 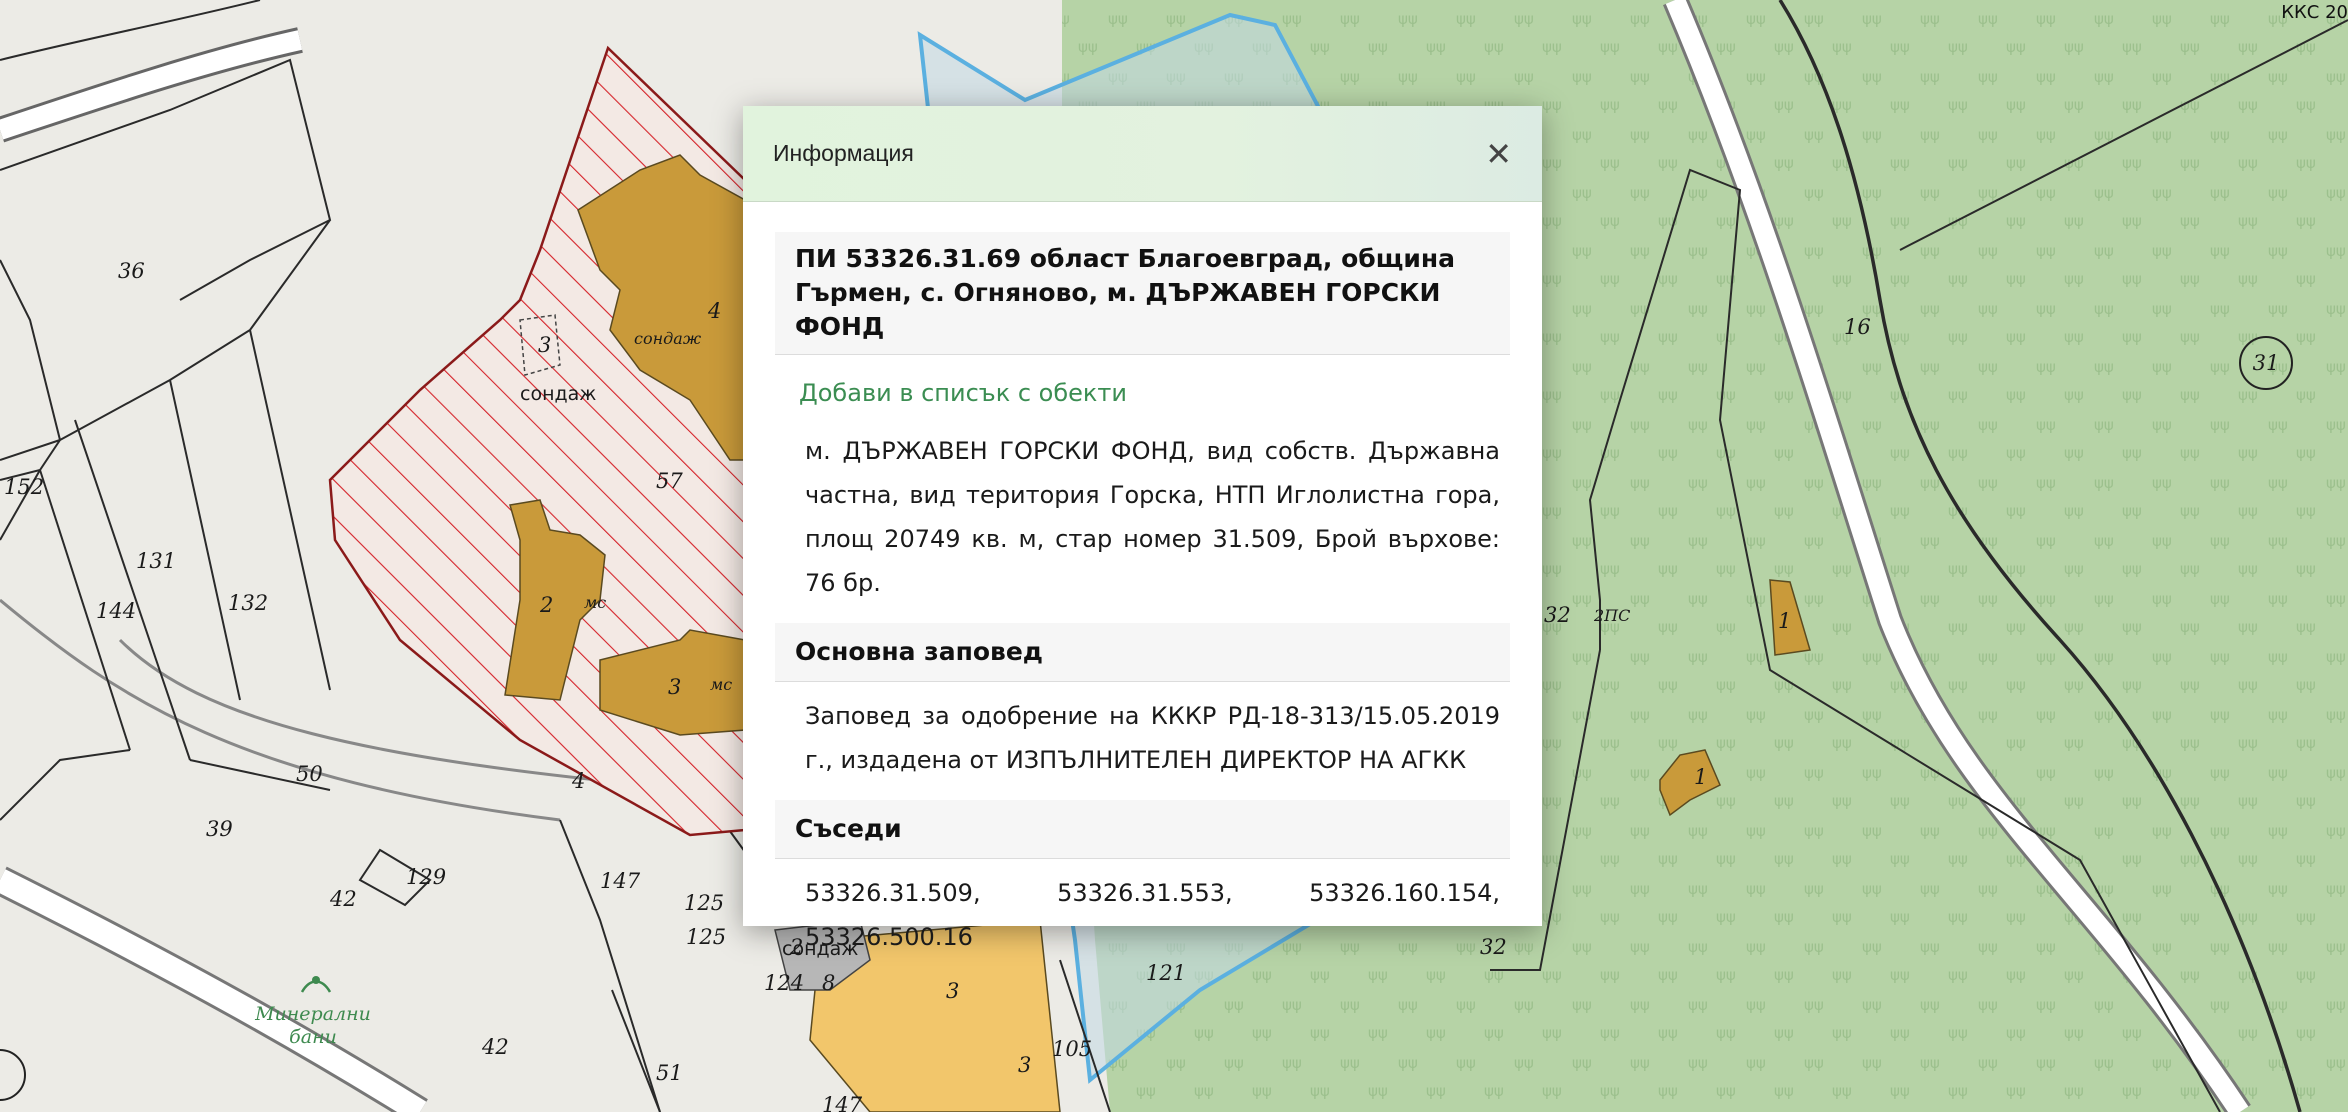 What do you see at coordinates (721, 684) in the screenshot?
I see `ms-label-b: мс` at bounding box center [721, 684].